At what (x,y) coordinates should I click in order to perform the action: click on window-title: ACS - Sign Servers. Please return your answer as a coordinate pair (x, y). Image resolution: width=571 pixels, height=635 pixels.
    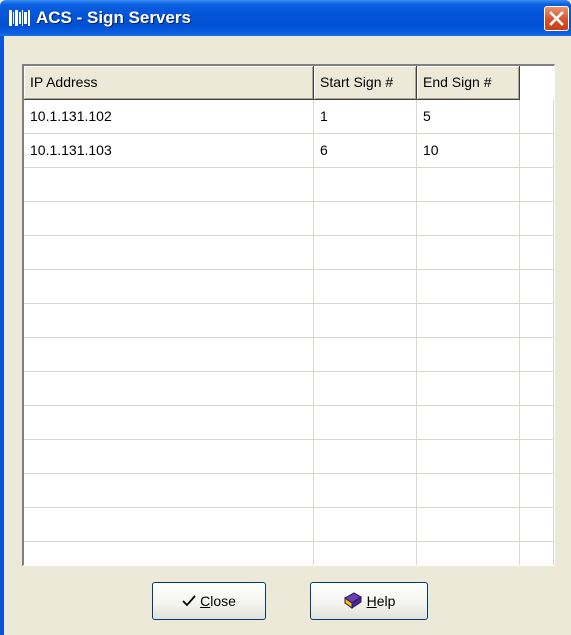
    Looking at the image, I should click on (113, 17).